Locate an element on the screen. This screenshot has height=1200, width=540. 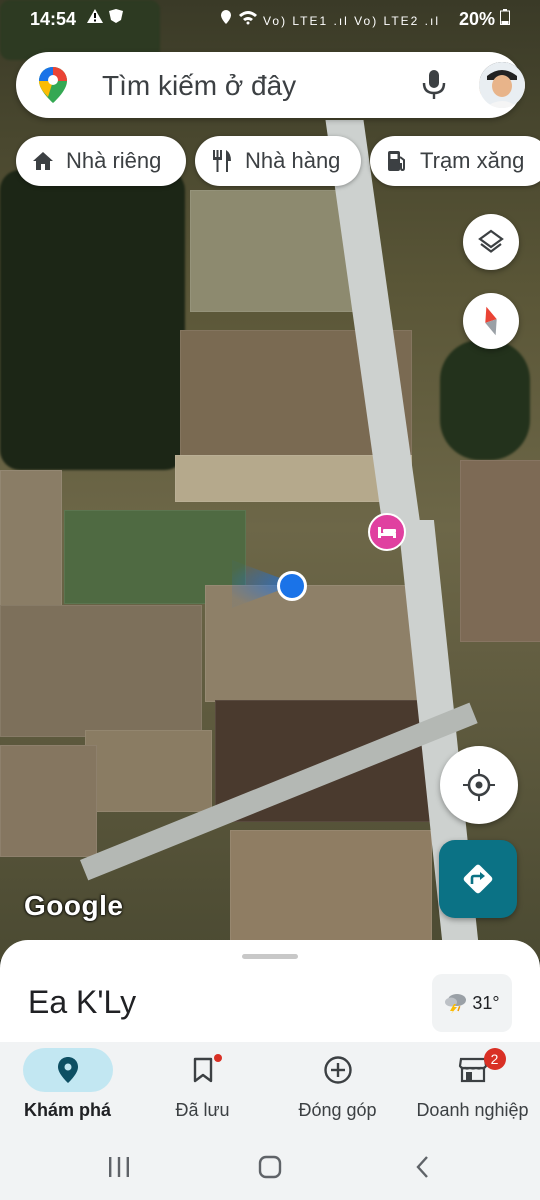
saved-dot-badge is located at coordinates (217, 1058).